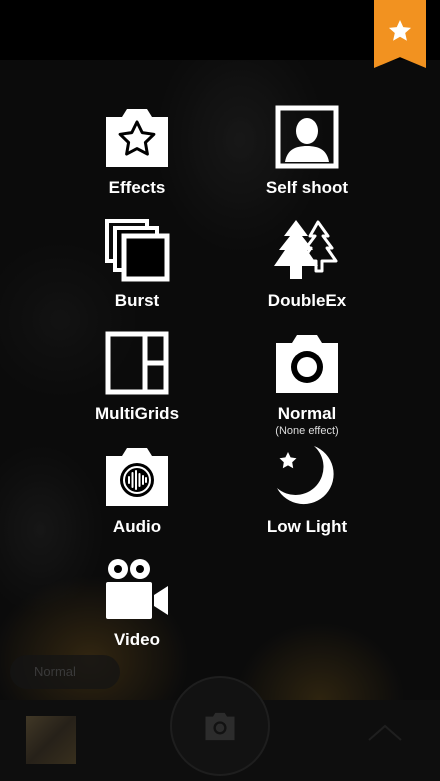 This screenshot has height=781, width=440. I want to click on mode-video: Video, so click(137, 603).